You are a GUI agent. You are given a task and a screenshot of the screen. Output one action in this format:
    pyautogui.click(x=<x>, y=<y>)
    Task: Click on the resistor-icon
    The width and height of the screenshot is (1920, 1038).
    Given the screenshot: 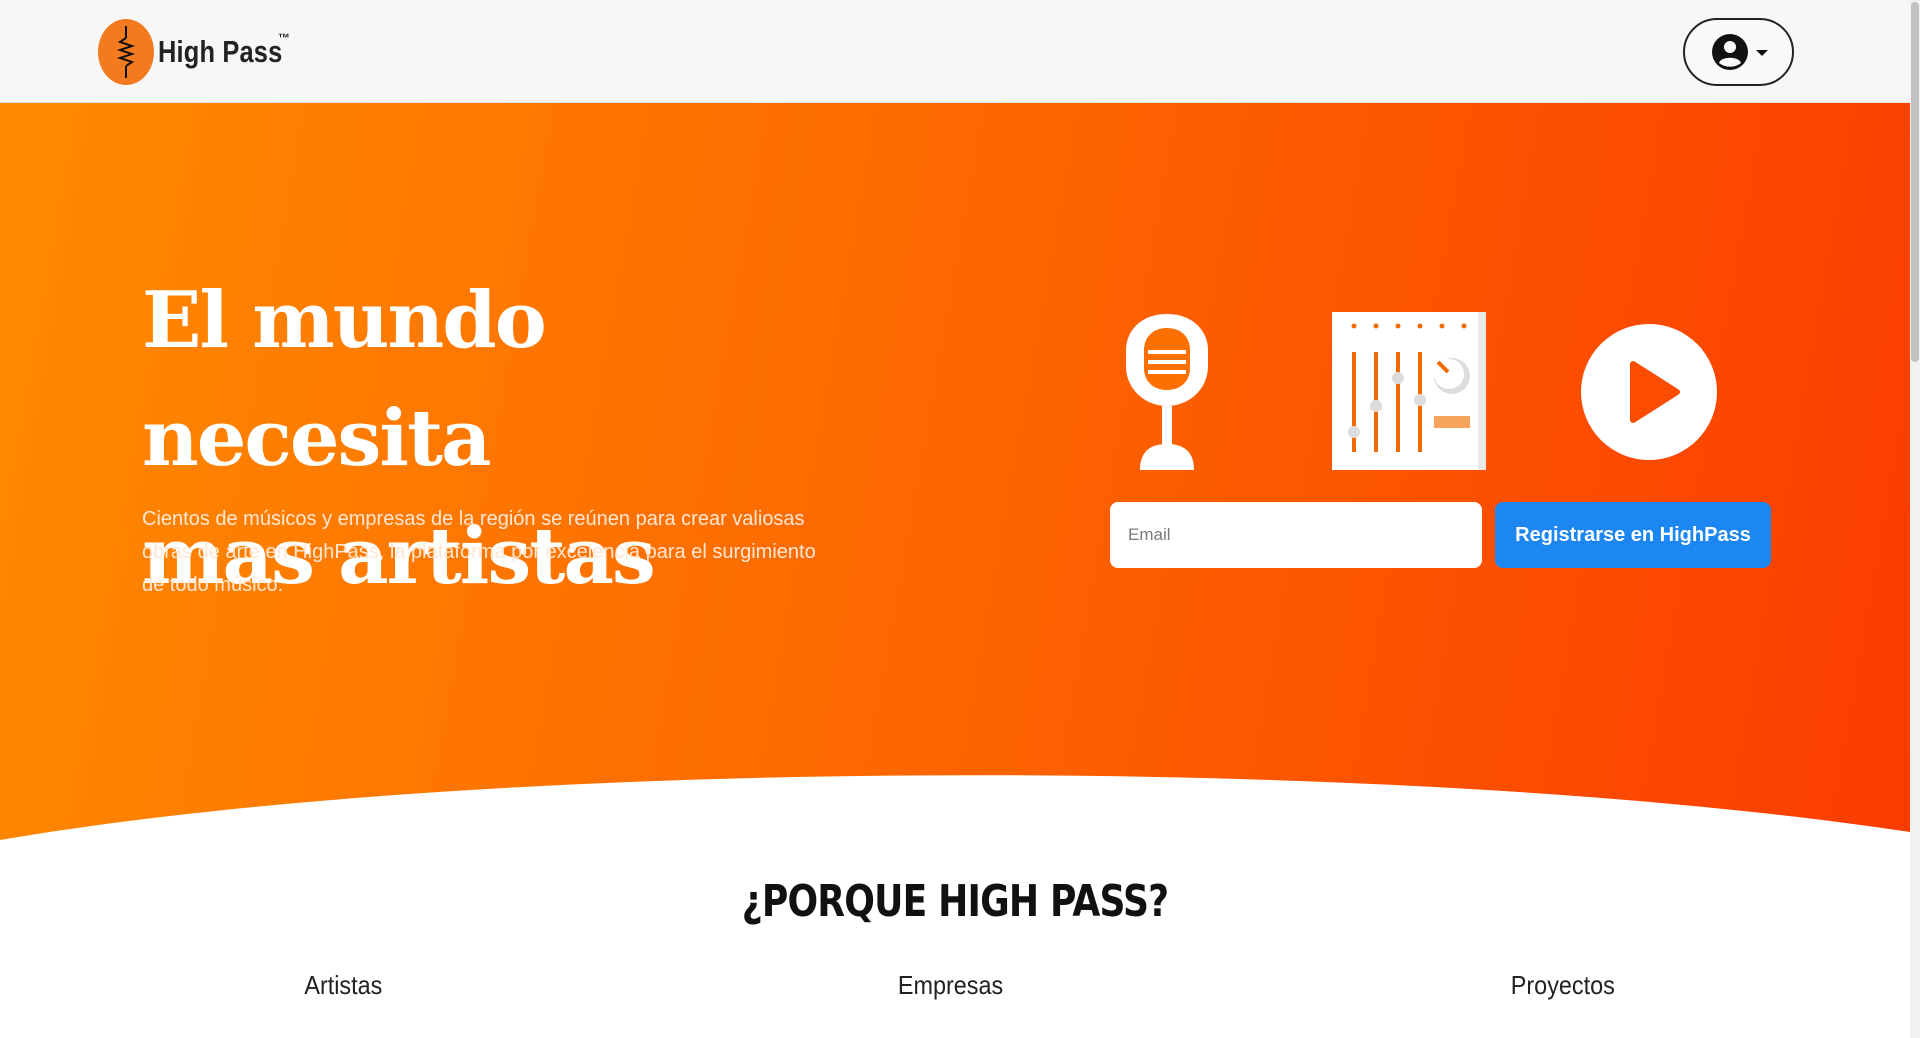 What is the action you would take?
    pyautogui.click(x=126, y=52)
    